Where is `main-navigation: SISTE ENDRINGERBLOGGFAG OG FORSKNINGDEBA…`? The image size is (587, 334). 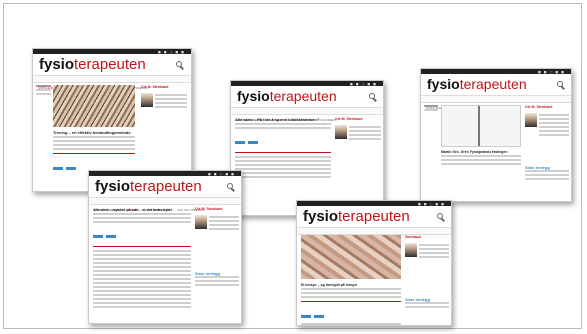
main-navigation: SISTE ENDRINGERBLOGGFAG OG FORSKNINGDEBA… is located at coordinates (374, 234).